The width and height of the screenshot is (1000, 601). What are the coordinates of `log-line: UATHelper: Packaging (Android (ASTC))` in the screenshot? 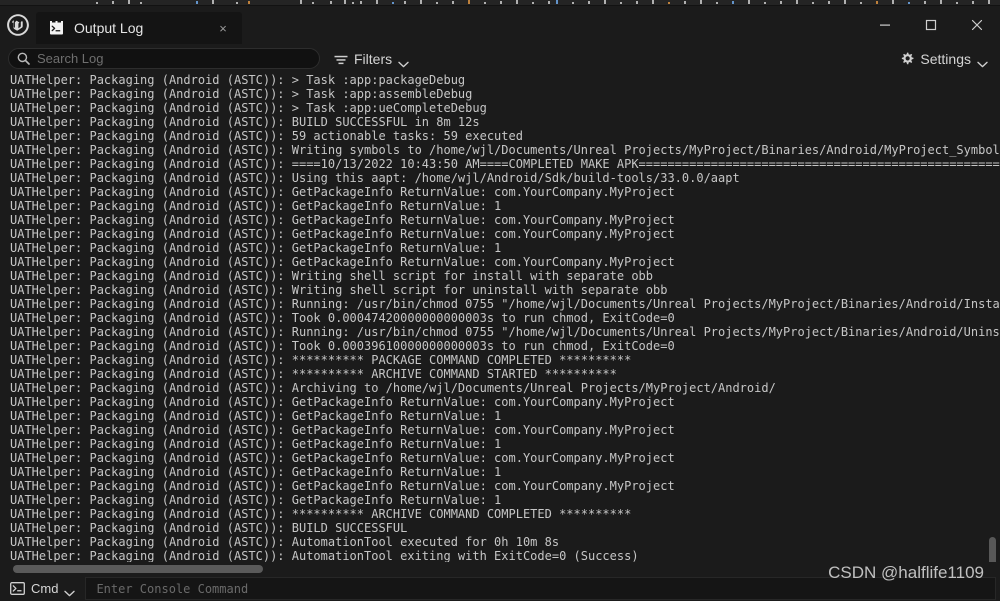 It's located at (505, 178).